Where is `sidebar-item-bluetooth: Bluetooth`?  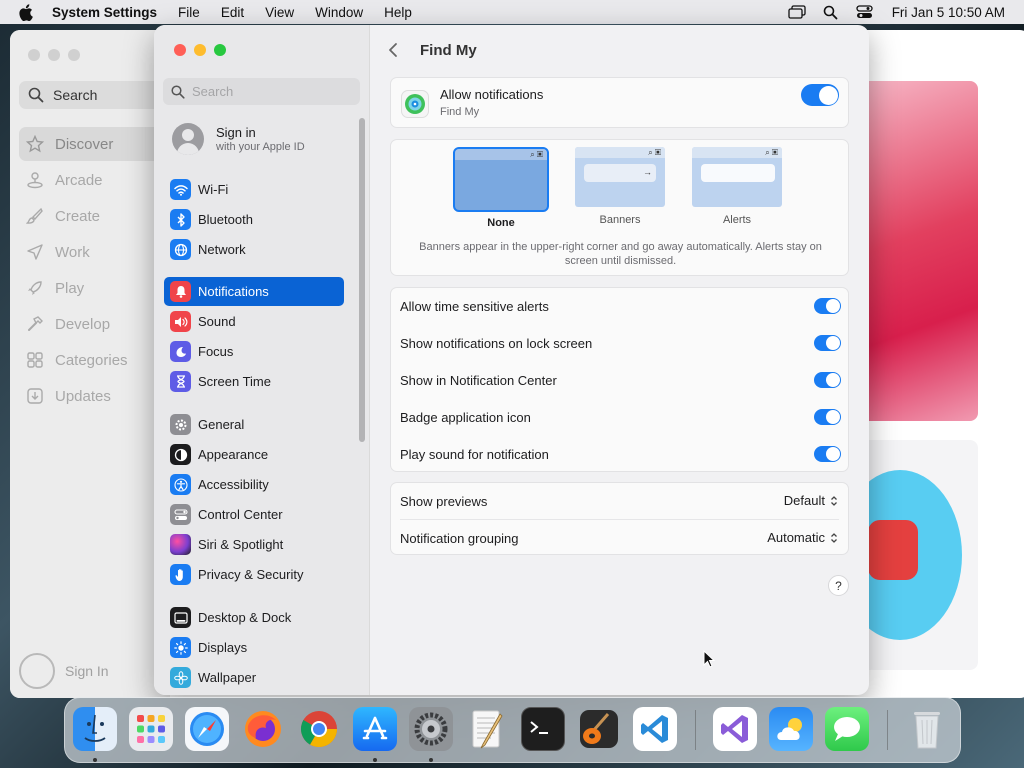 sidebar-item-bluetooth: Bluetooth is located at coordinates (254, 219).